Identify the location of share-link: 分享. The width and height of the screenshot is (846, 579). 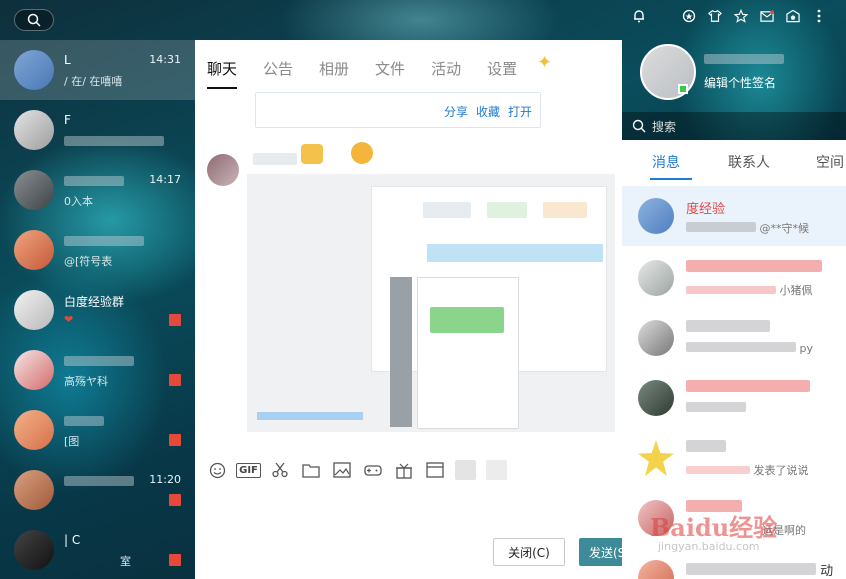
(456, 111).